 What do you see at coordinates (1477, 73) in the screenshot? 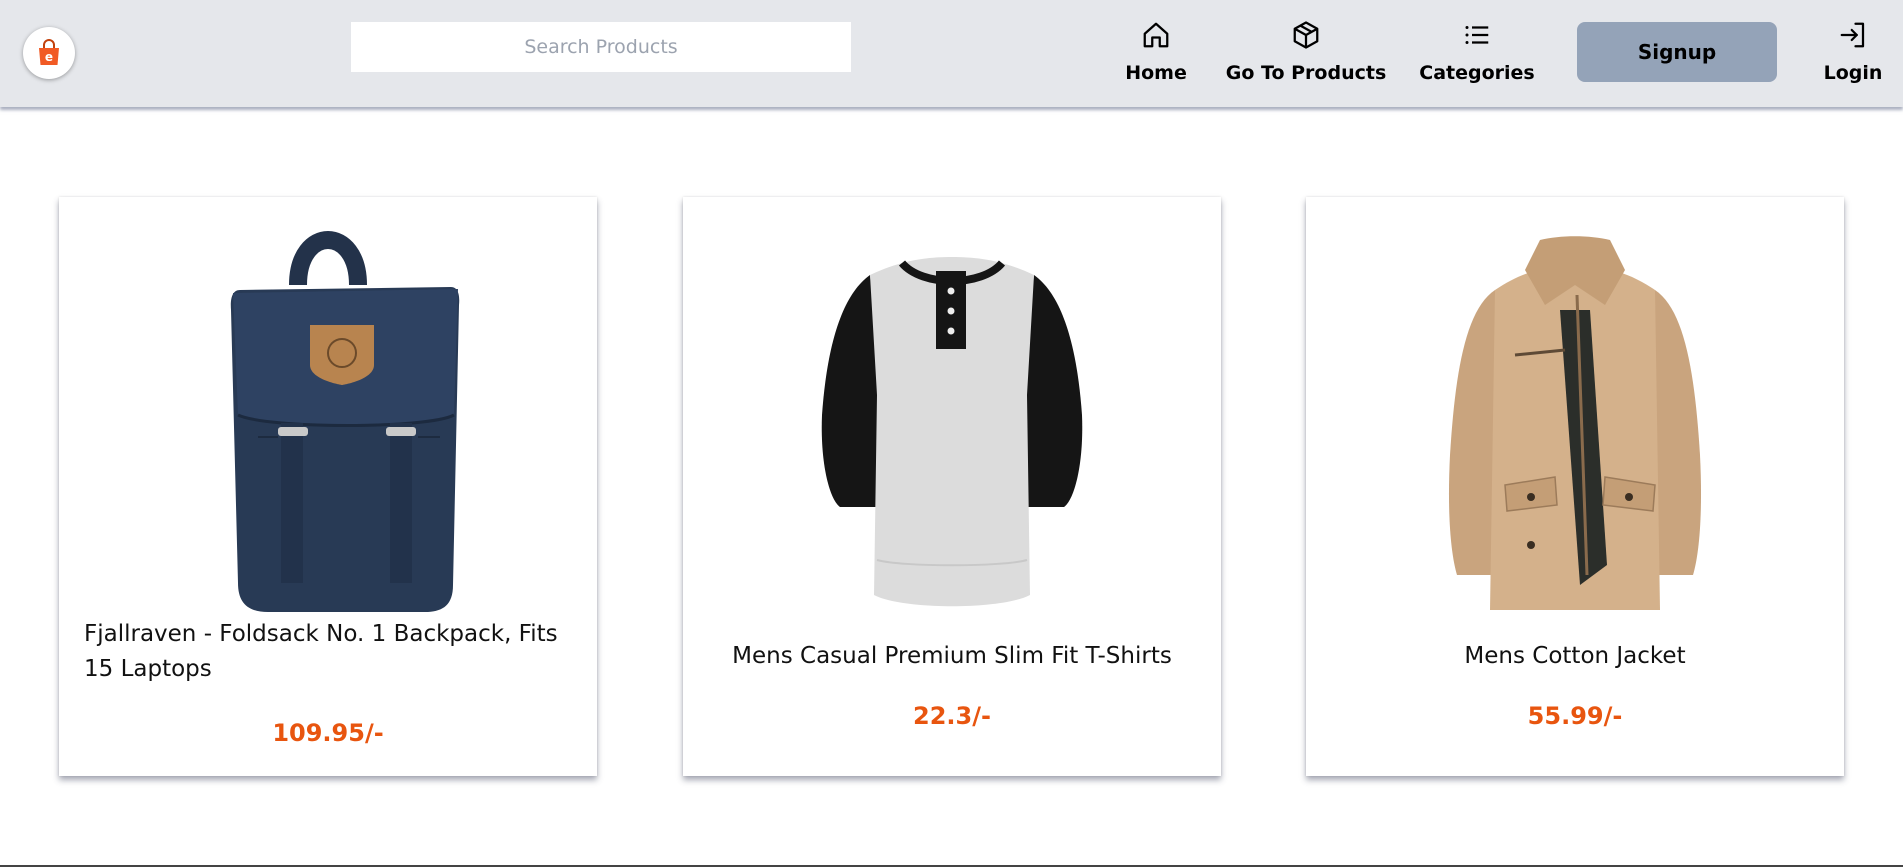
I see `nav-categories-label: Categories` at bounding box center [1477, 73].